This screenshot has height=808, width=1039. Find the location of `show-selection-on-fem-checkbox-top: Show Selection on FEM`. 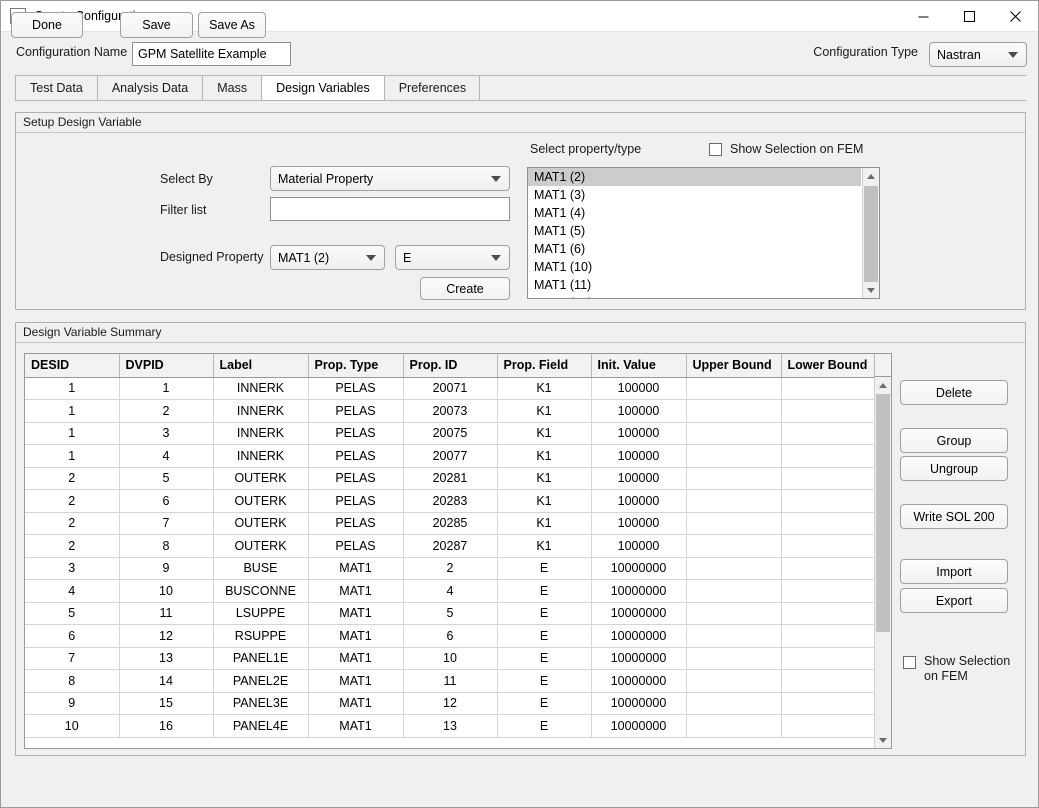

show-selection-on-fem-checkbox-top: Show Selection on FEM is located at coordinates (786, 149).